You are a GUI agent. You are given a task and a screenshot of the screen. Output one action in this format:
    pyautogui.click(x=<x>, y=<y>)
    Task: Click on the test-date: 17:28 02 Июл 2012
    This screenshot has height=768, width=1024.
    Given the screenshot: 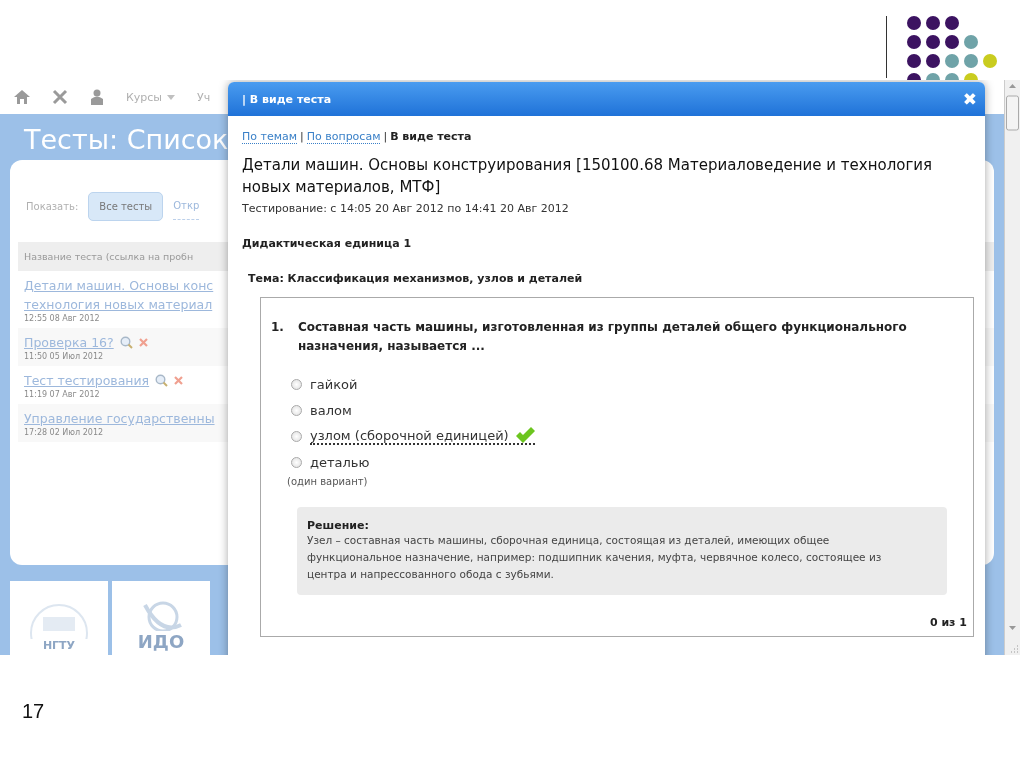 What is the action you would take?
    pyautogui.click(x=64, y=432)
    